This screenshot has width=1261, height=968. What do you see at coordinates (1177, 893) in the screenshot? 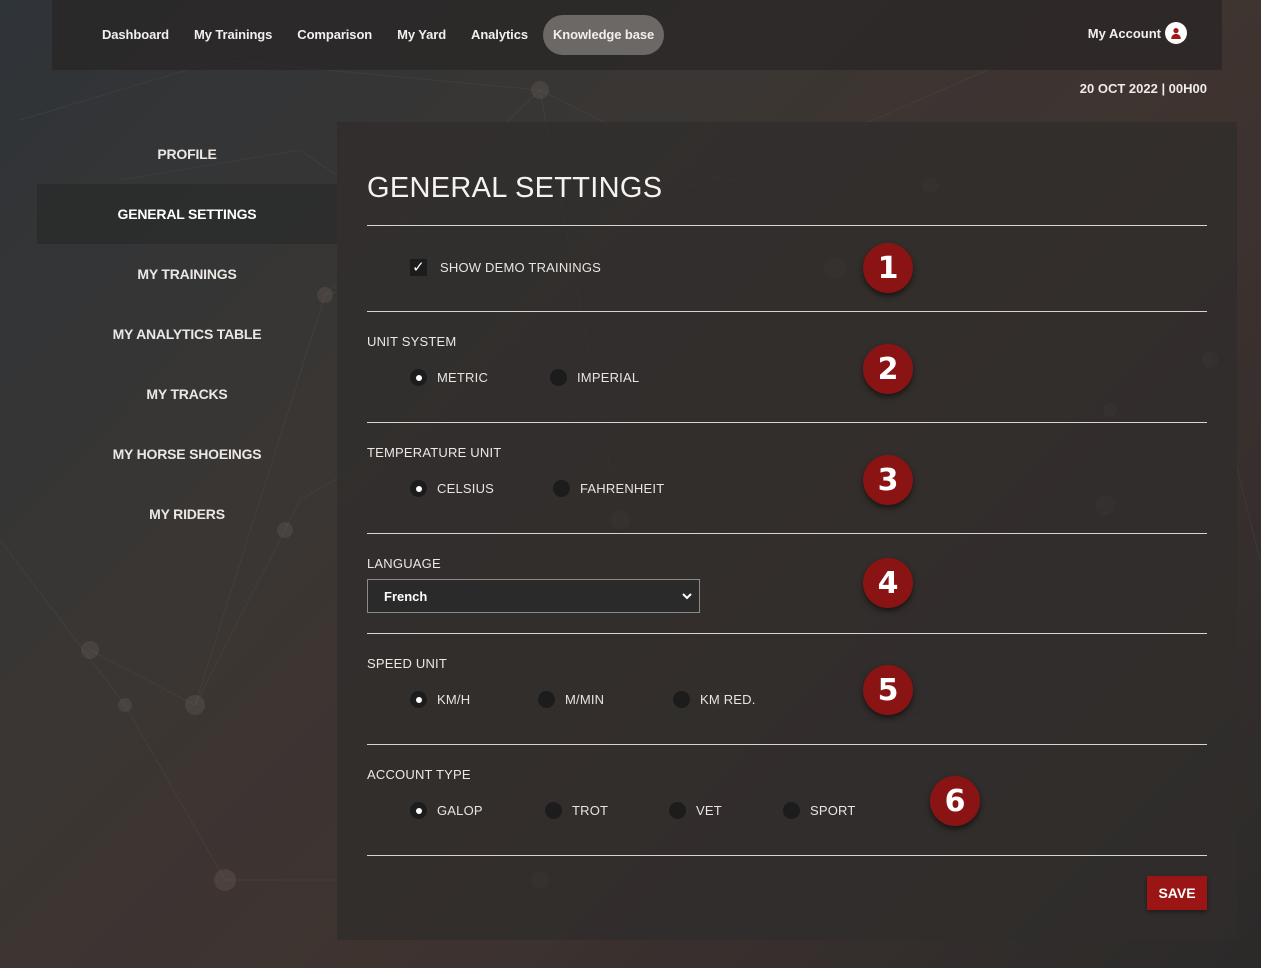
I see `save-button: SAVE` at bounding box center [1177, 893].